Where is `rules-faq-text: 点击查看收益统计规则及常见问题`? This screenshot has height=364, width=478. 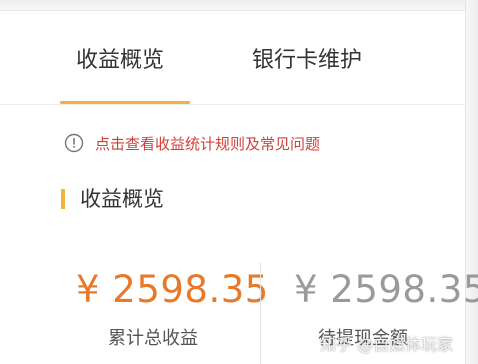 rules-faq-text: 点击查看收益统计规则及常见问题 is located at coordinates (208, 143).